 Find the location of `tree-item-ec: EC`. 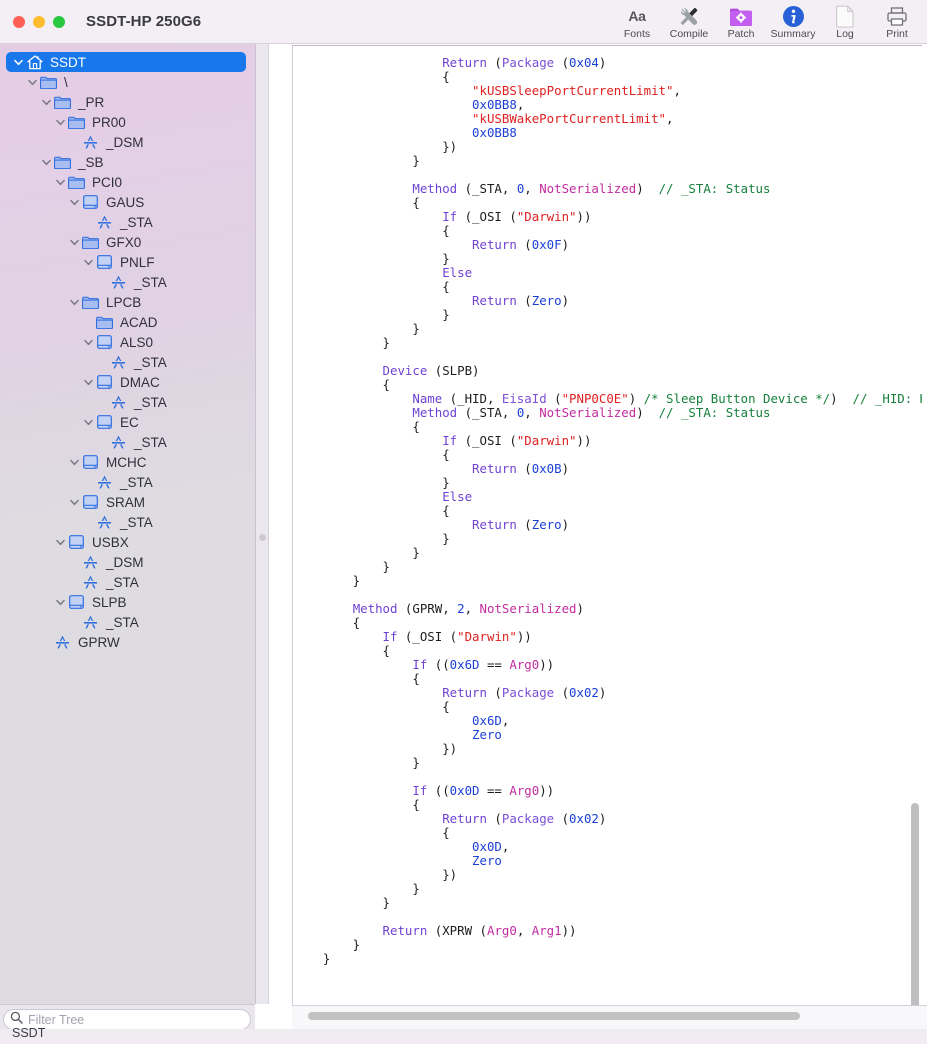

tree-item-ec: EC is located at coordinates (127, 422).